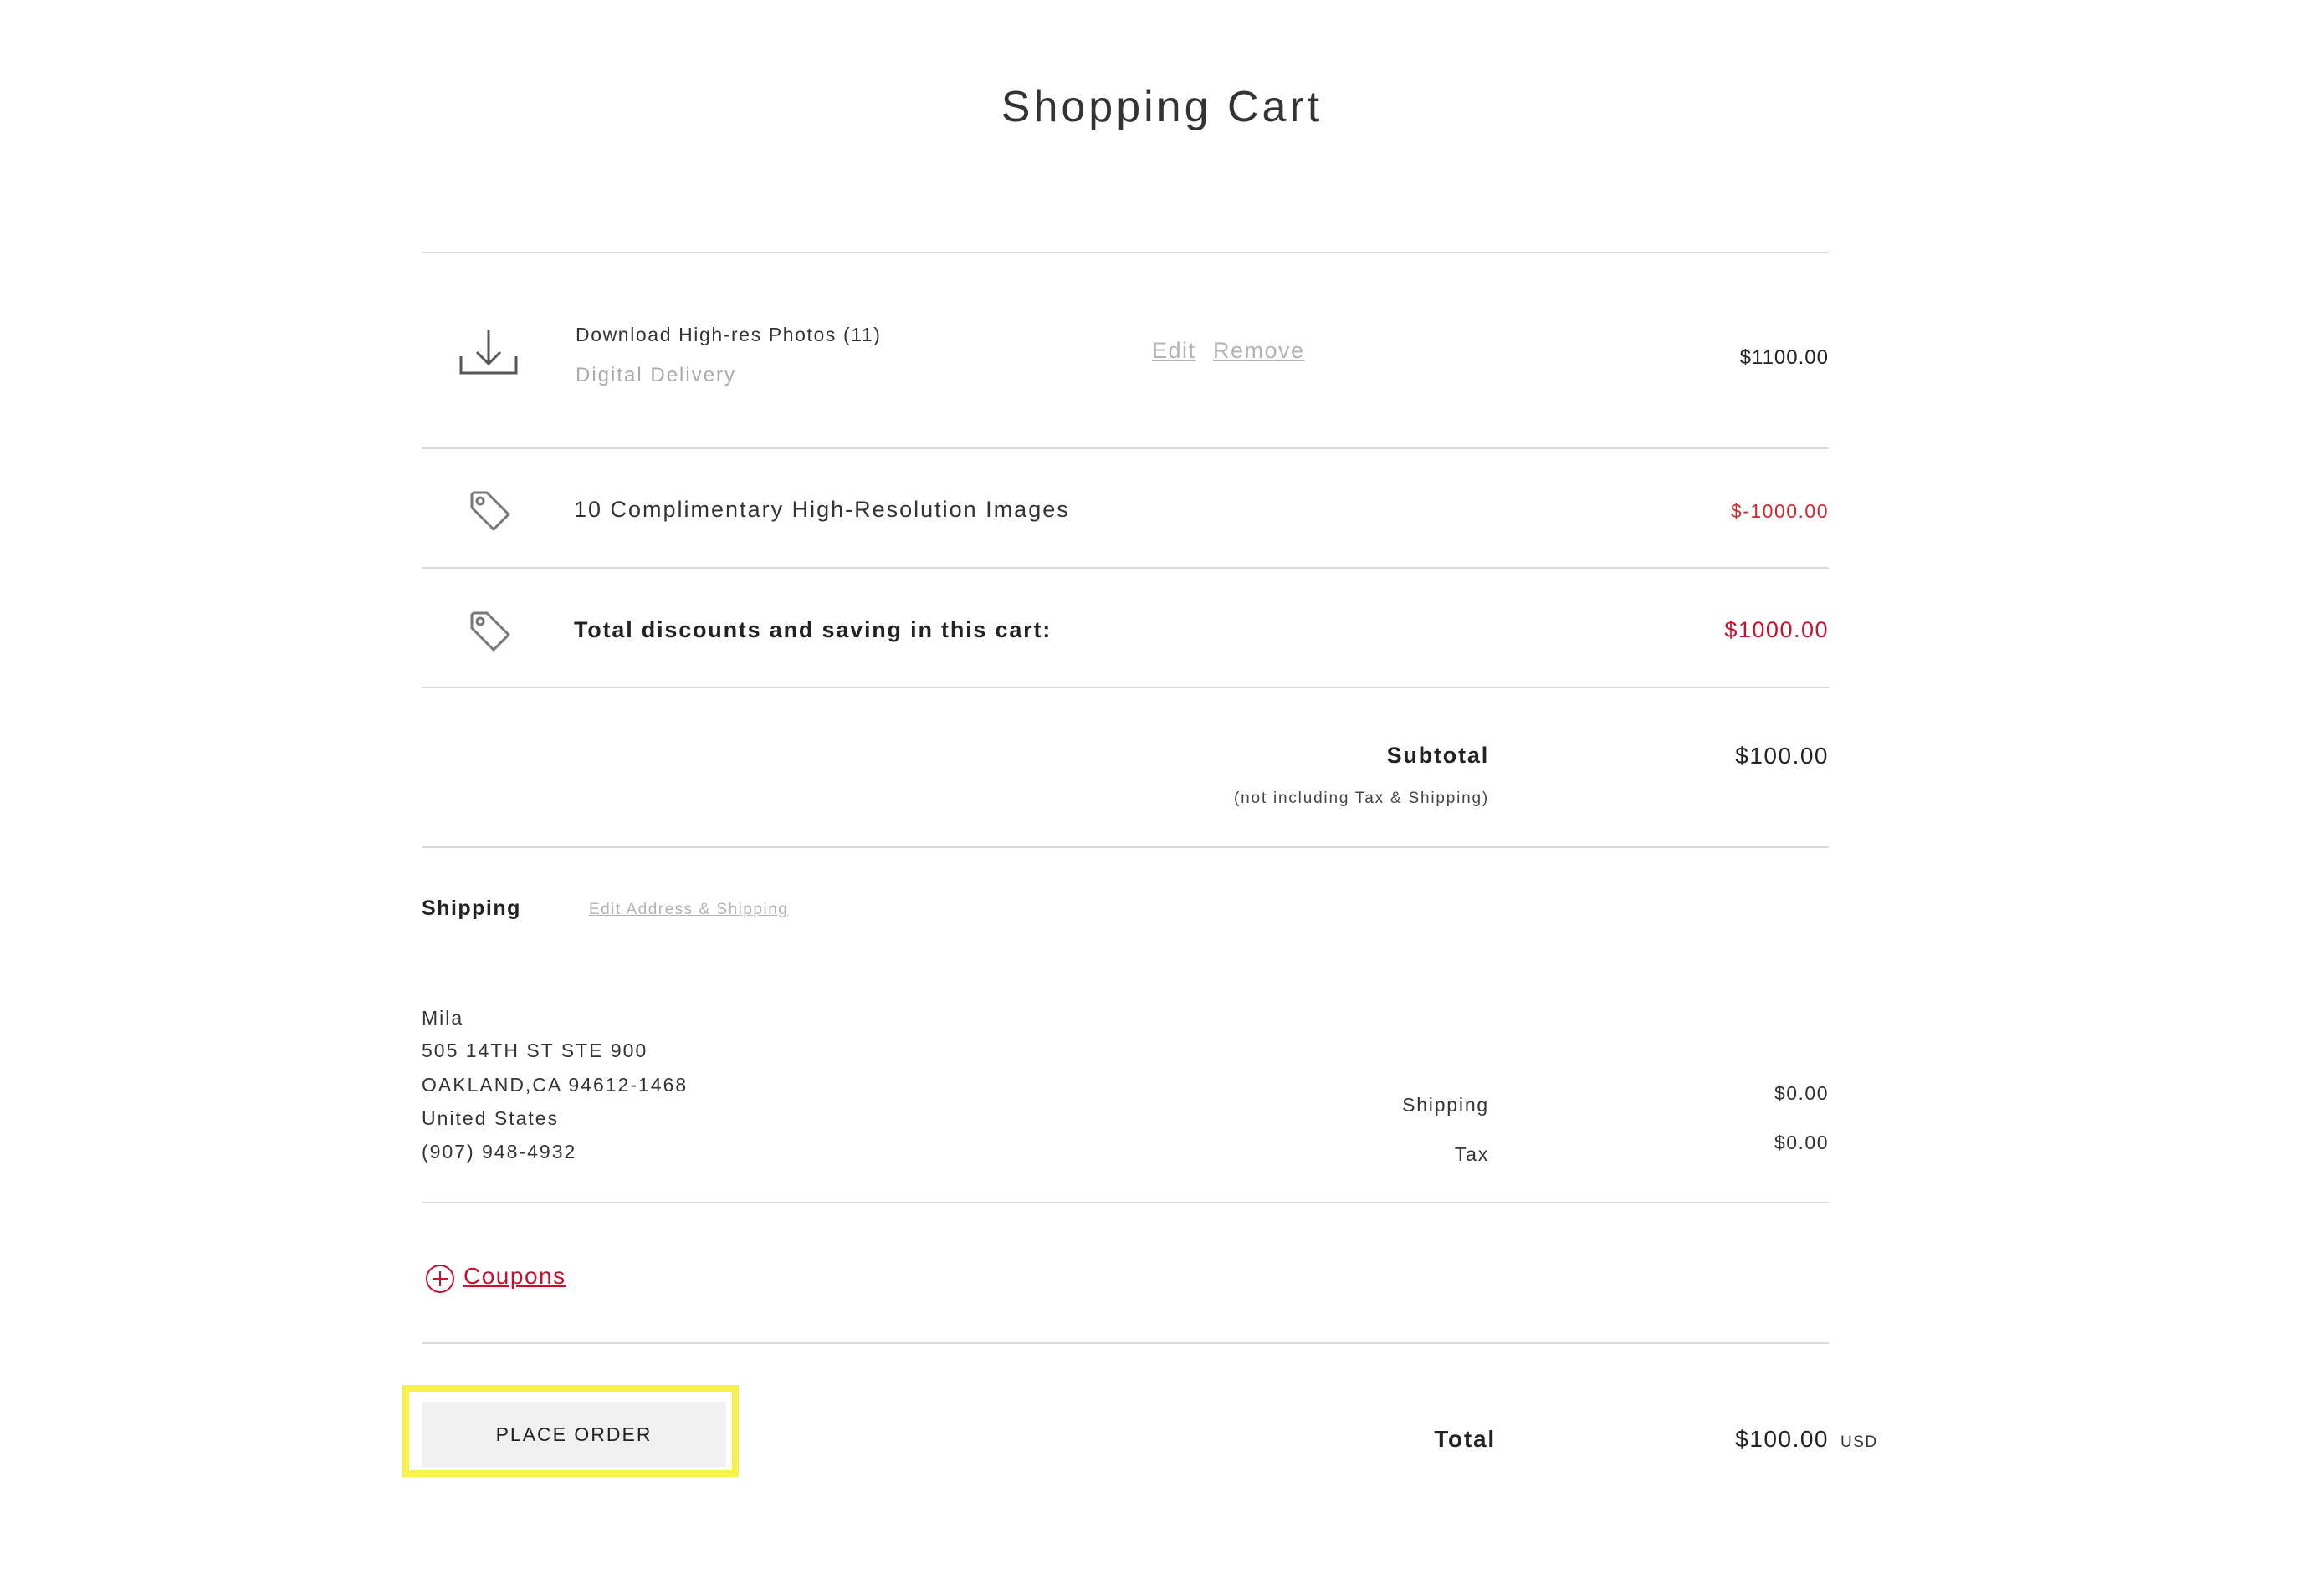  I want to click on edit-item-link: Edit, so click(1174, 351).